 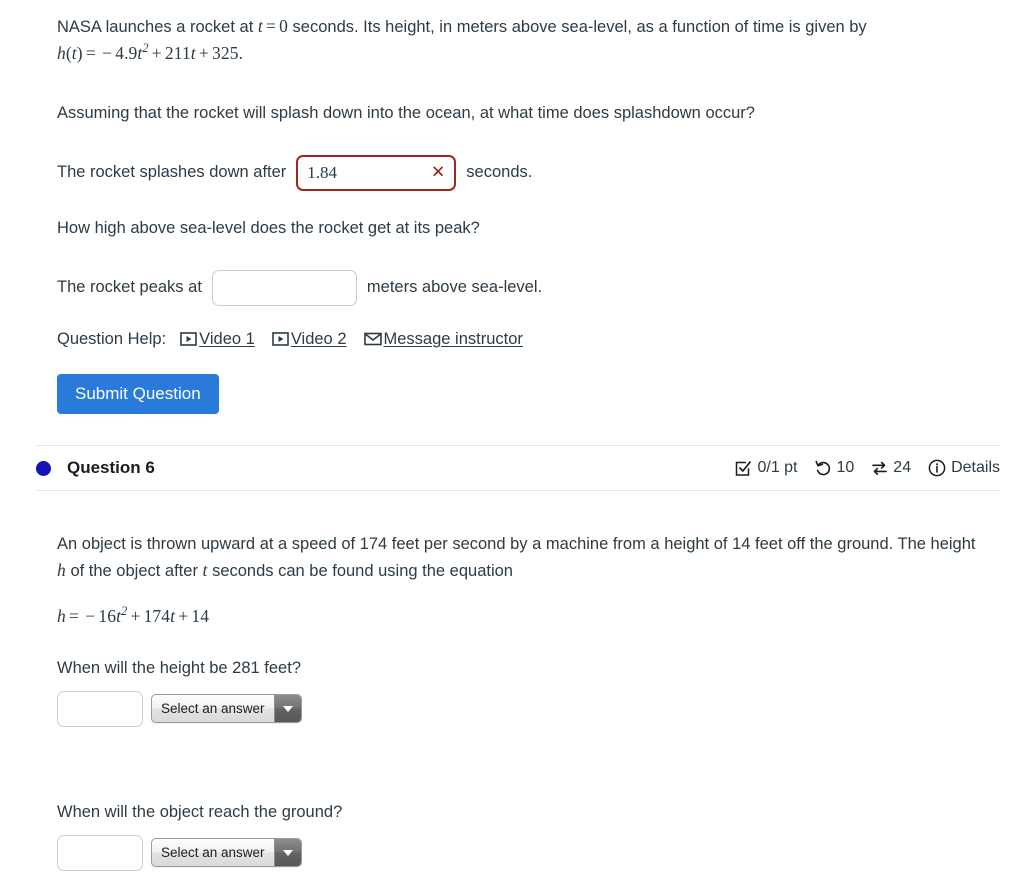 What do you see at coordinates (100, 708) in the screenshot?
I see `sub-question-1-input` at bounding box center [100, 708].